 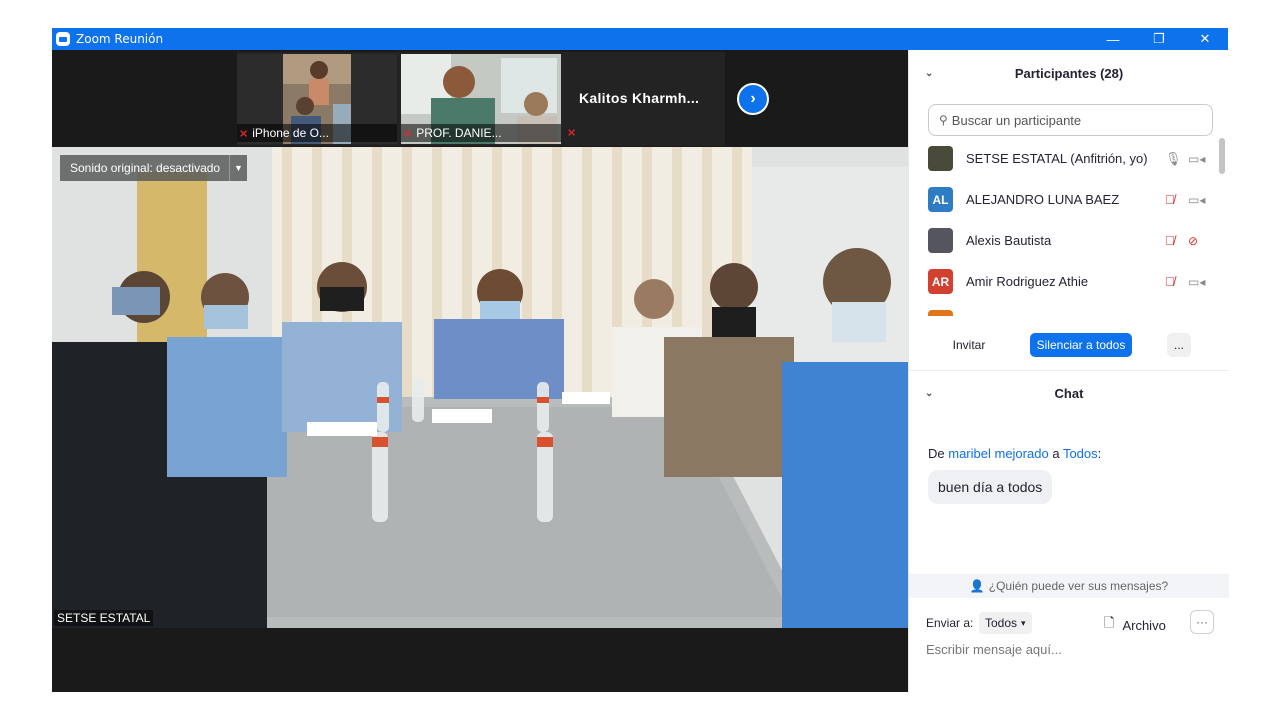 I want to click on chat-header: ⌄ Chat, so click(x=1069, y=393).